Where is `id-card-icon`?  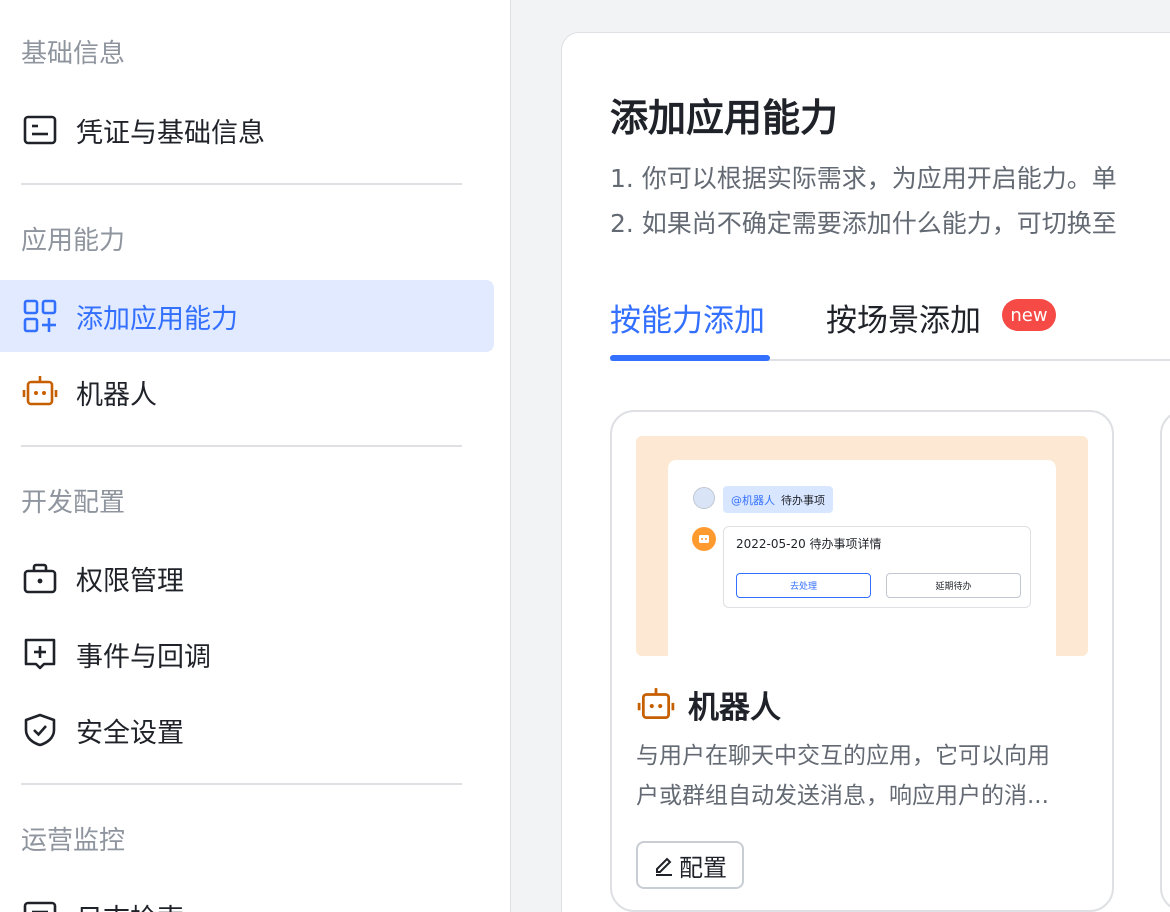
id-card-icon is located at coordinates (40, 130).